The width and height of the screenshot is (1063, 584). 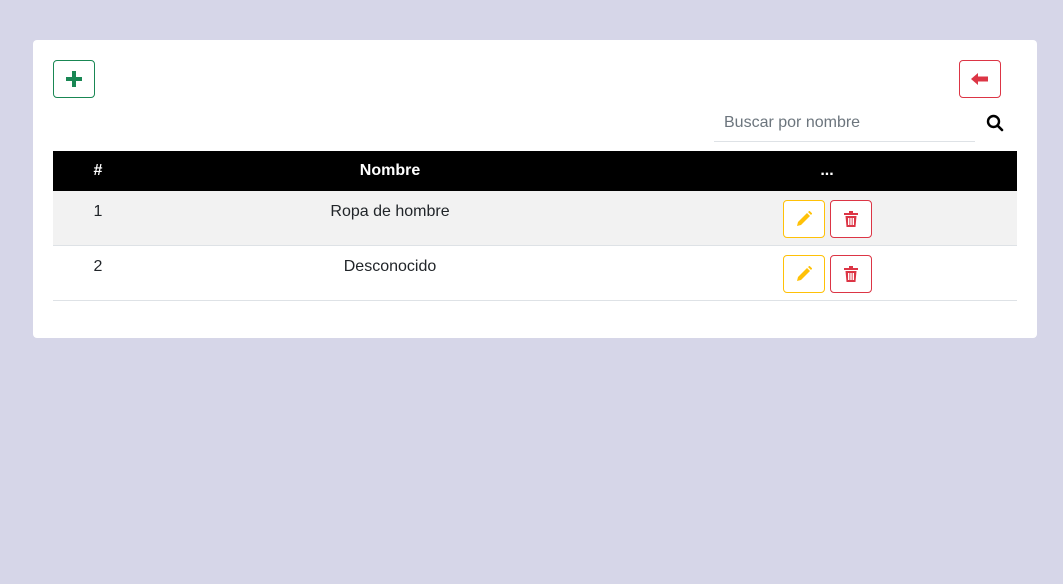 I want to click on table-row: 1 Ropa de hombre, so click(x=535, y=218).